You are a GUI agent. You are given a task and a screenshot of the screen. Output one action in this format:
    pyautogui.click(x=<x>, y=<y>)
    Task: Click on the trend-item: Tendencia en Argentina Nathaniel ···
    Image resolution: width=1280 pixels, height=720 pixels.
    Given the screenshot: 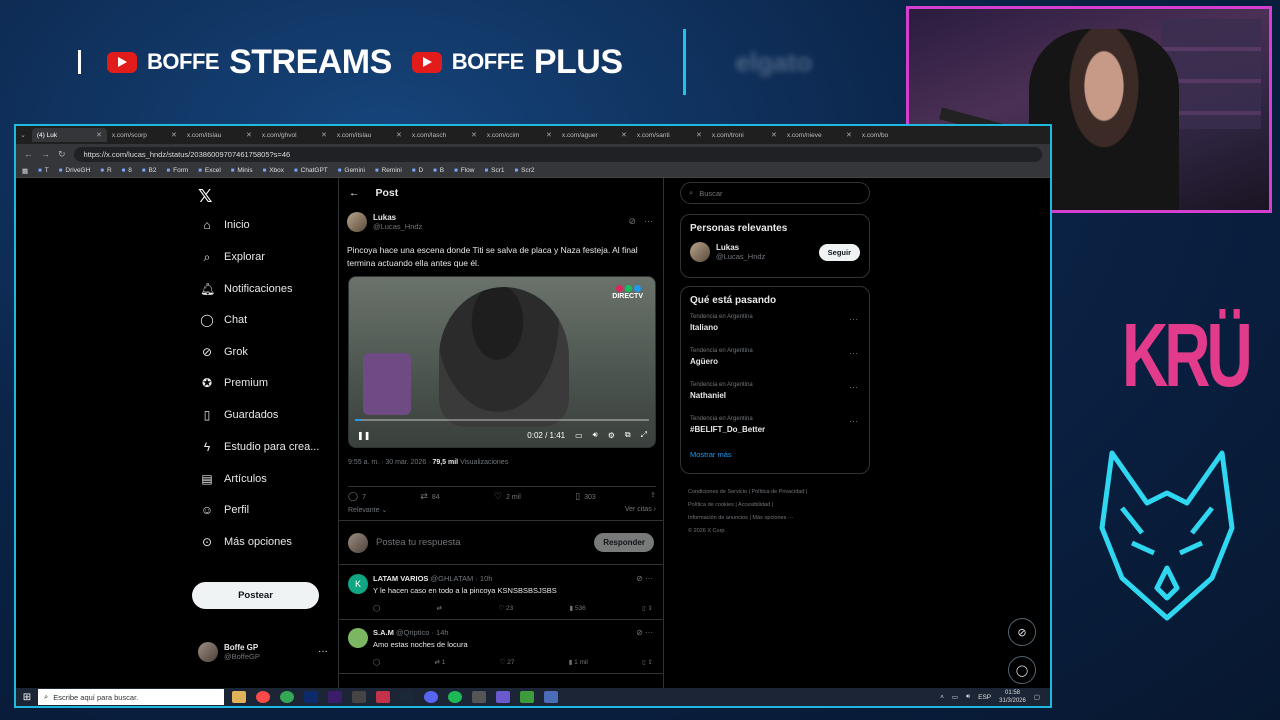 What is the action you would take?
    pyautogui.click(x=775, y=399)
    